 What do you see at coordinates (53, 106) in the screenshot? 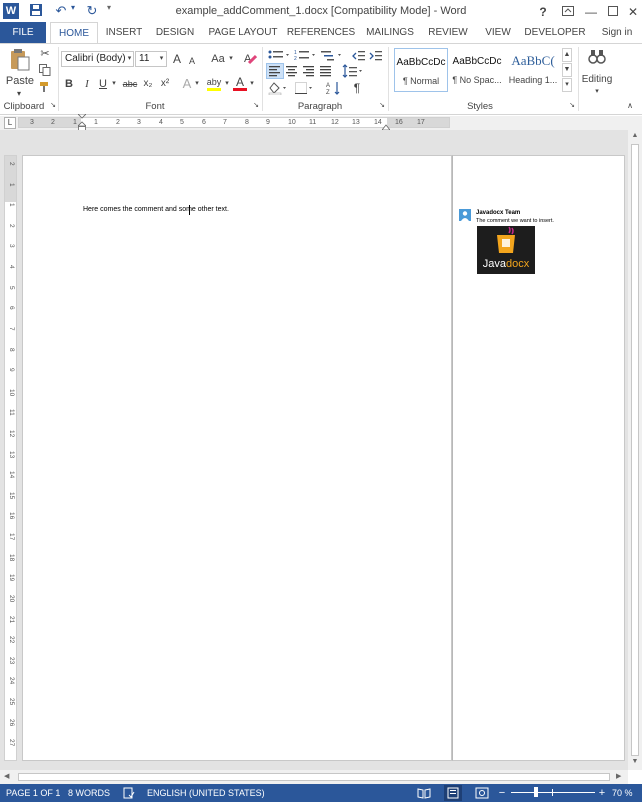
I see `clipboard-launcher-icon: ↘` at bounding box center [53, 106].